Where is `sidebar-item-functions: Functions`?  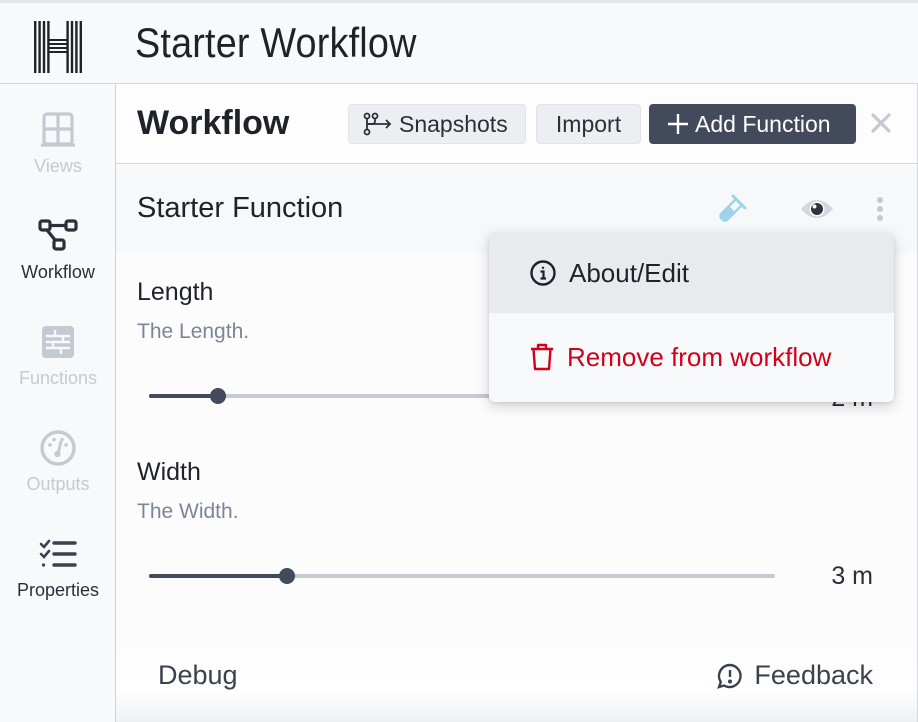 sidebar-item-functions: Functions is located at coordinates (58, 367).